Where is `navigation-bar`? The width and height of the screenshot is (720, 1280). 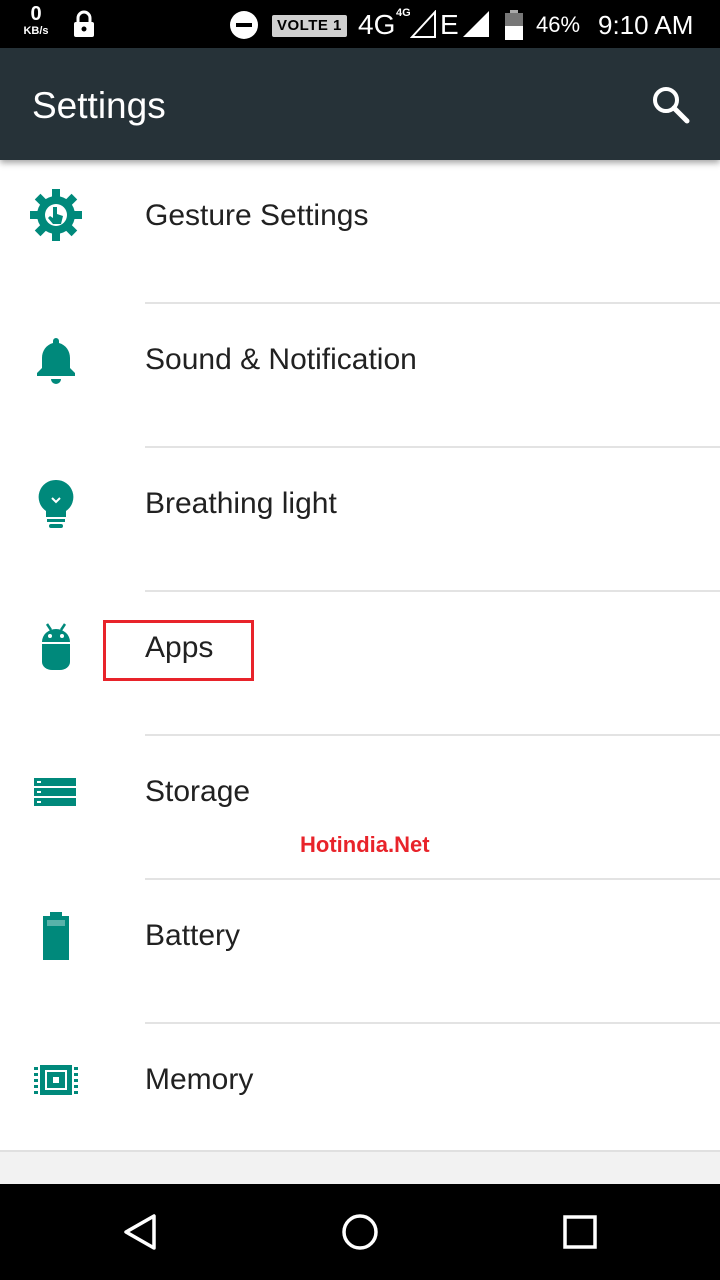 navigation-bar is located at coordinates (360, 1232).